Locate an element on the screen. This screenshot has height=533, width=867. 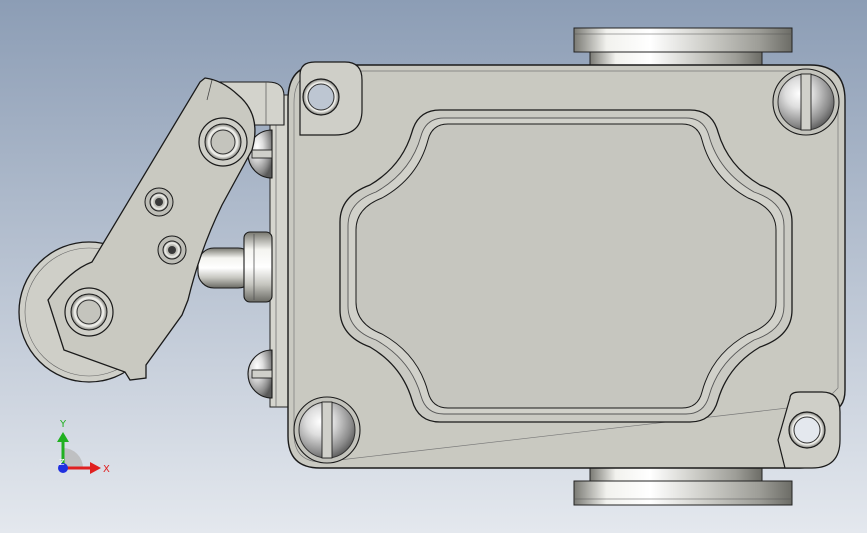
mounting-ear-top-left is located at coordinates (331, 98).